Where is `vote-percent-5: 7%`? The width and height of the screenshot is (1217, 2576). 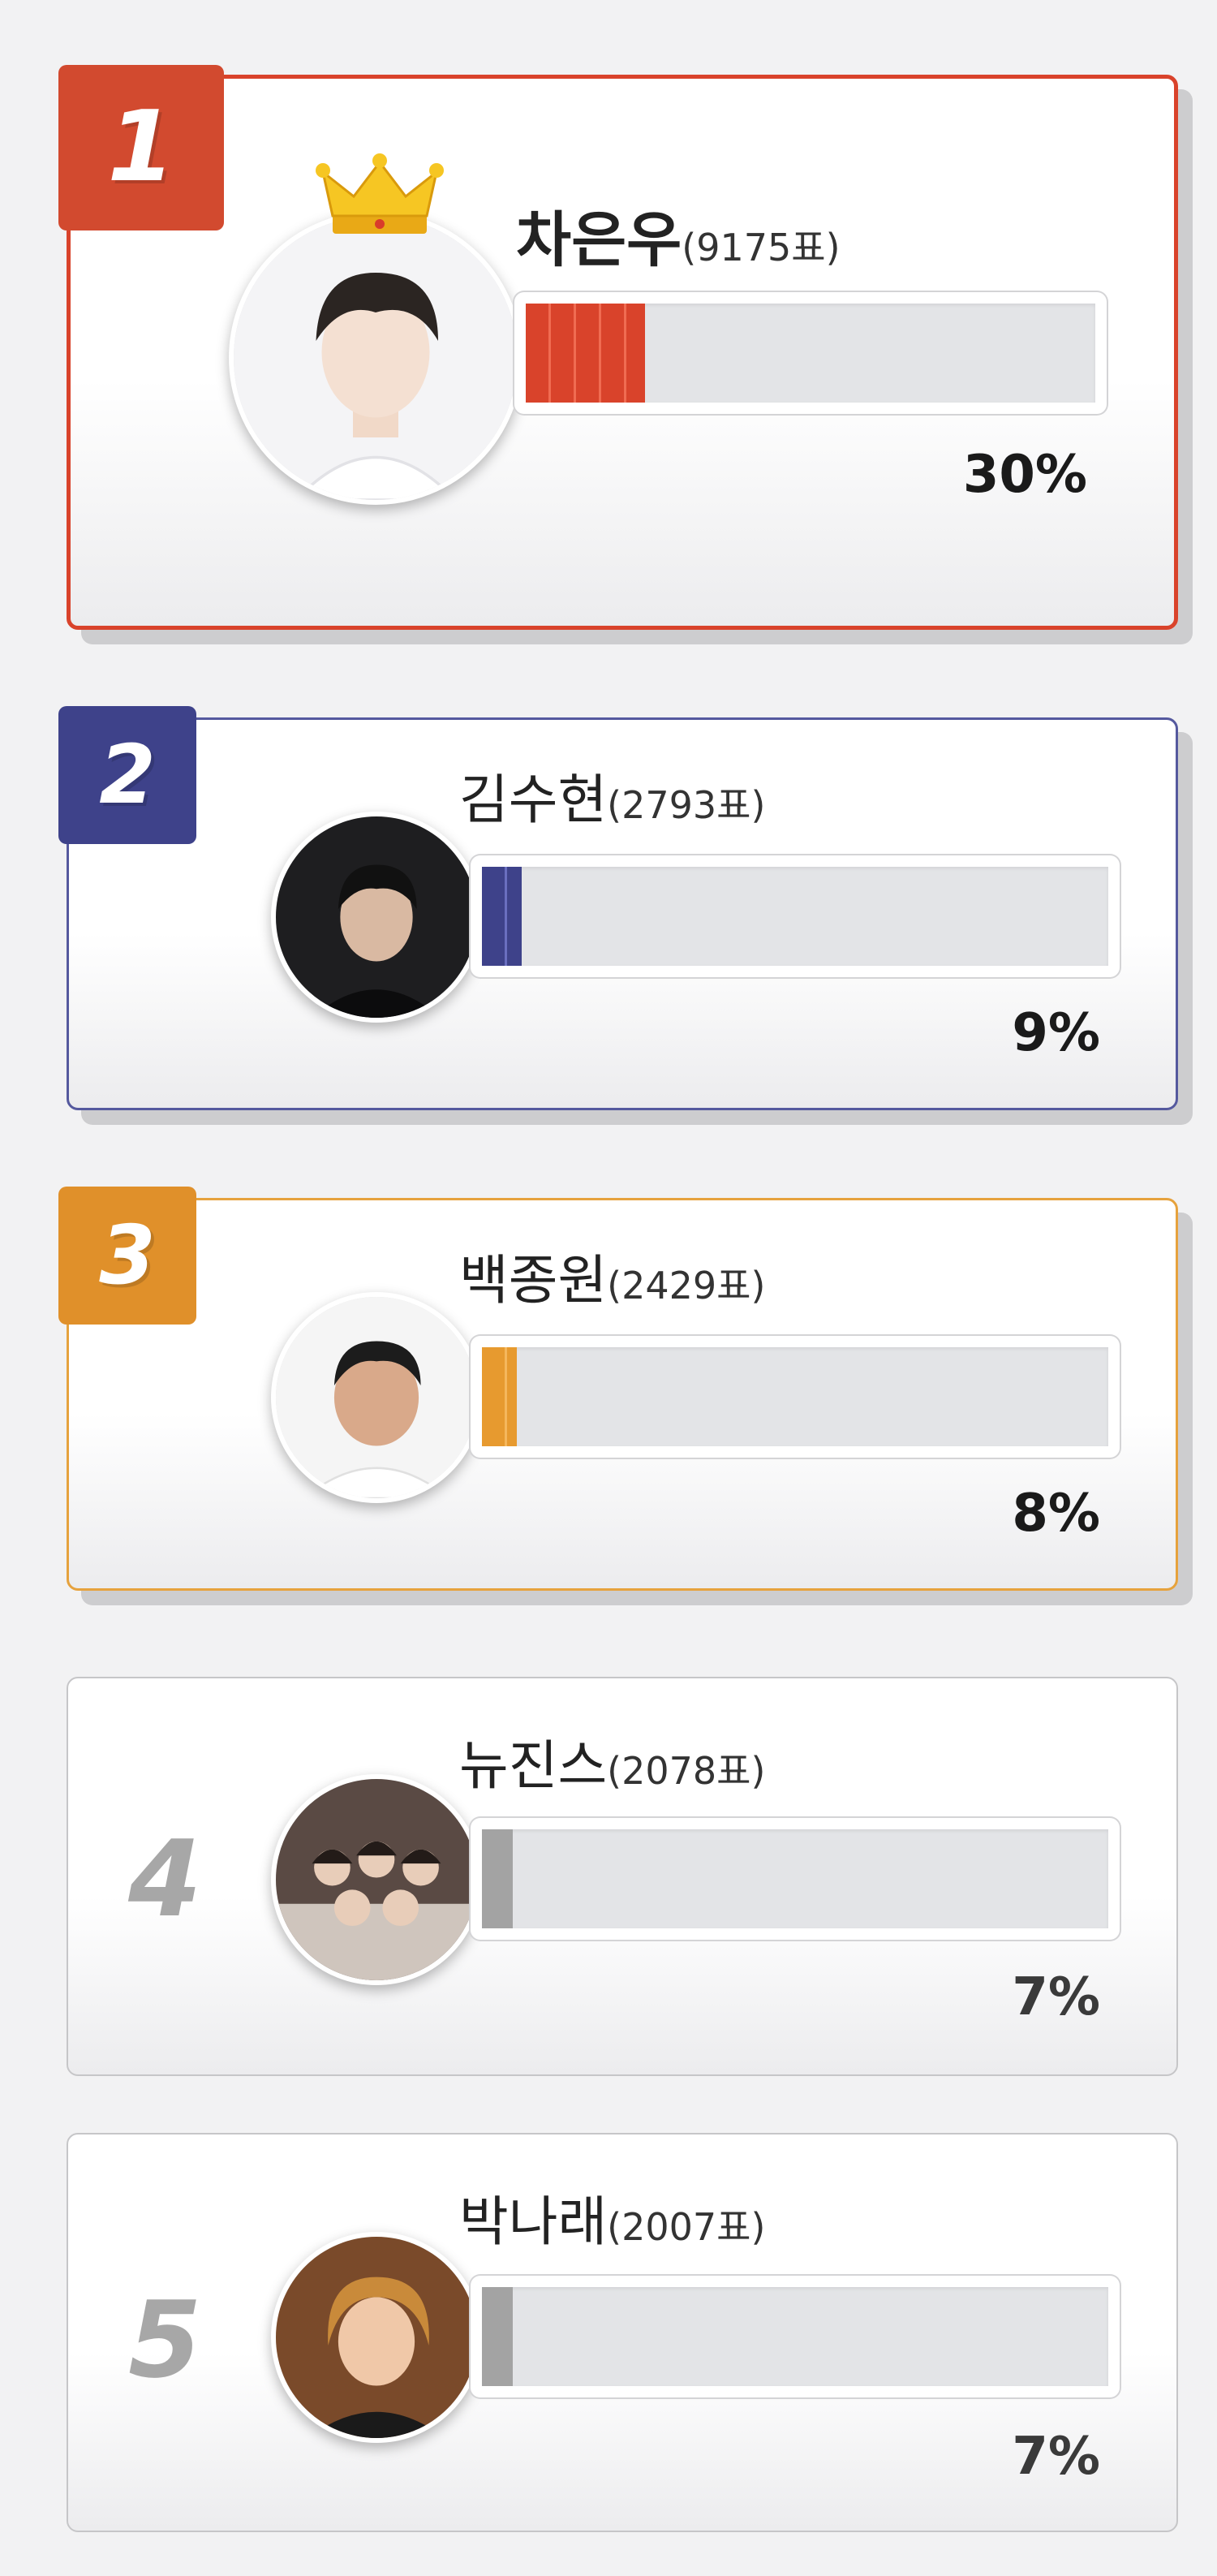 vote-percent-5: 7% is located at coordinates (1056, 2457).